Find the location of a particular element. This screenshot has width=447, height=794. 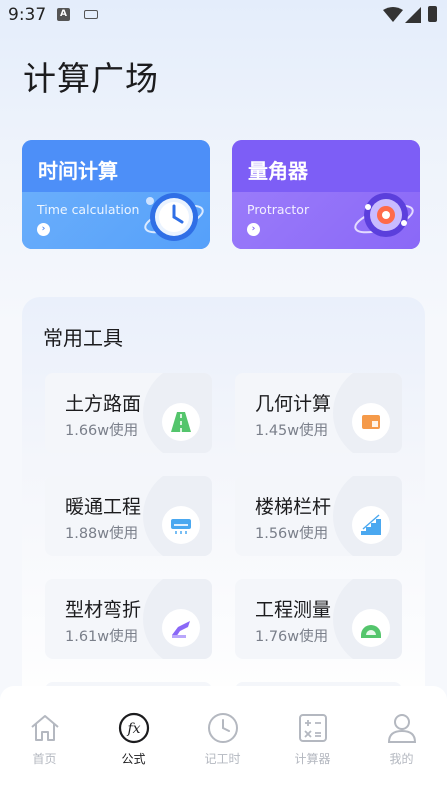

tool-name: 几何计算 is located at coordinates (293, 404).